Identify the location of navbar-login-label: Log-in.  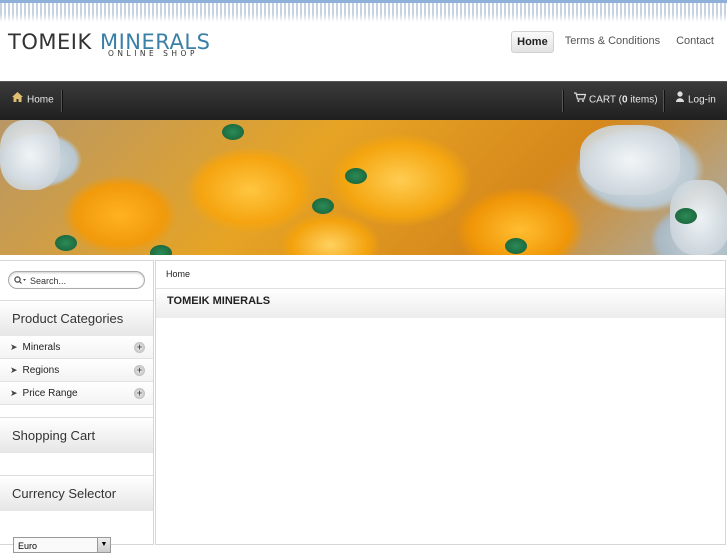
(702, 100).